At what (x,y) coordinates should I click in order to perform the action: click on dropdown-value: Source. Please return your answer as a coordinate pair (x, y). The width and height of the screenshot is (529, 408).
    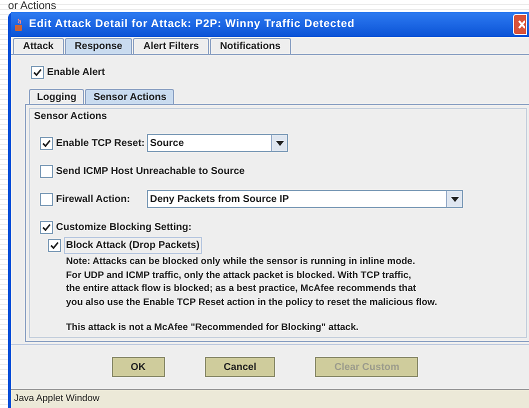
    Looking at the image, I should click on (167, 143).